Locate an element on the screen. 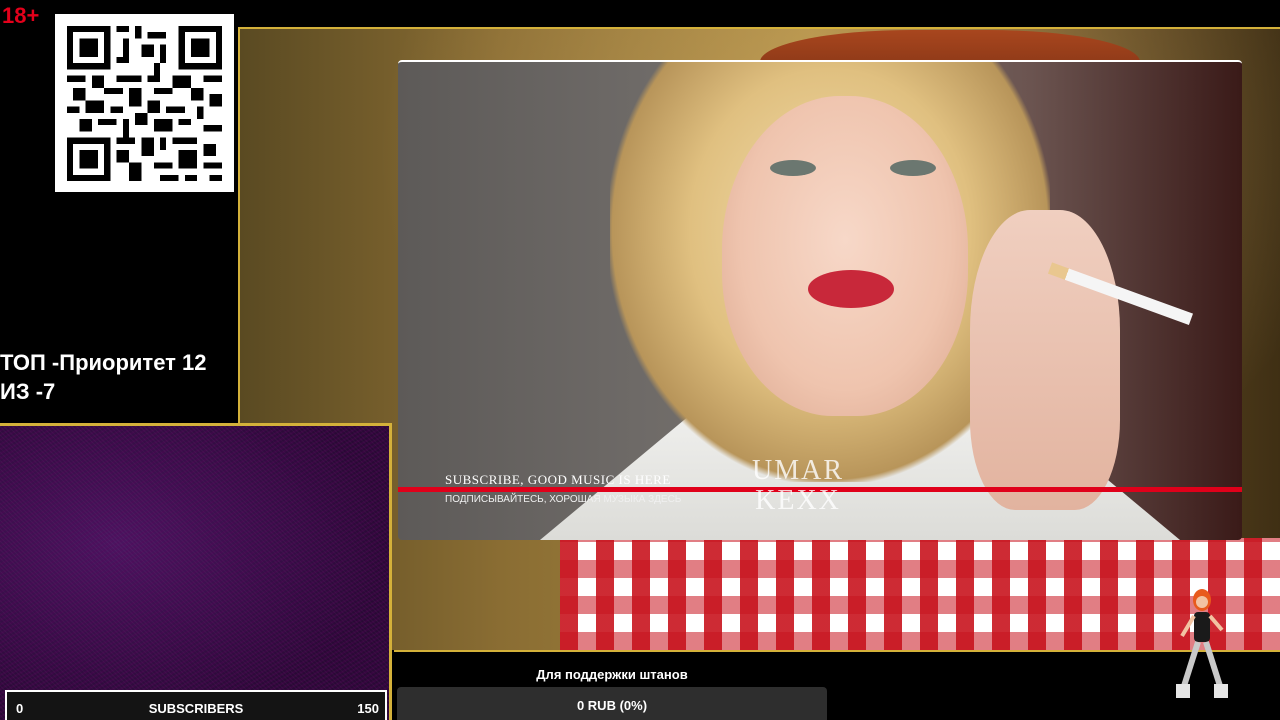 This screenshot has width=1280, height=720. donation-value: 0 RUB (0%) is located at coordinates (612, 705).